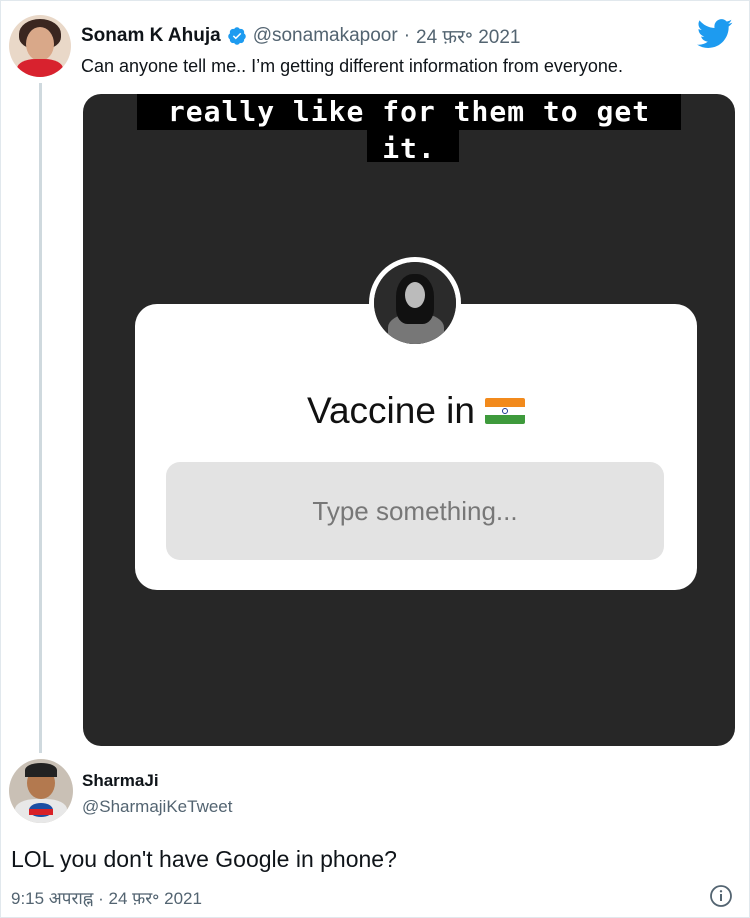 This screenshot has height=918, width=750. I want to click on question-title: Vaccine in, so click(416, 411).